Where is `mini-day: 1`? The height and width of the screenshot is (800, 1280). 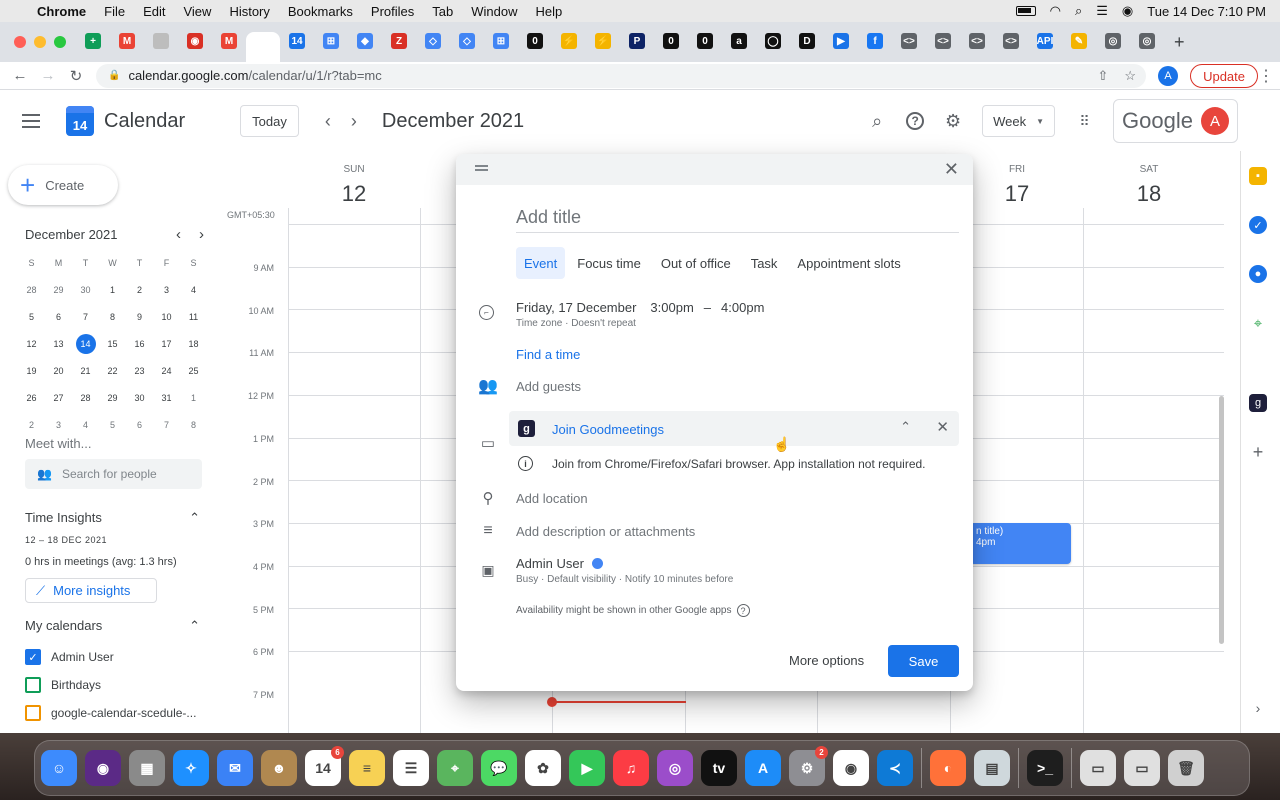
mini-day: 1 is located at coordinates (112, 290).